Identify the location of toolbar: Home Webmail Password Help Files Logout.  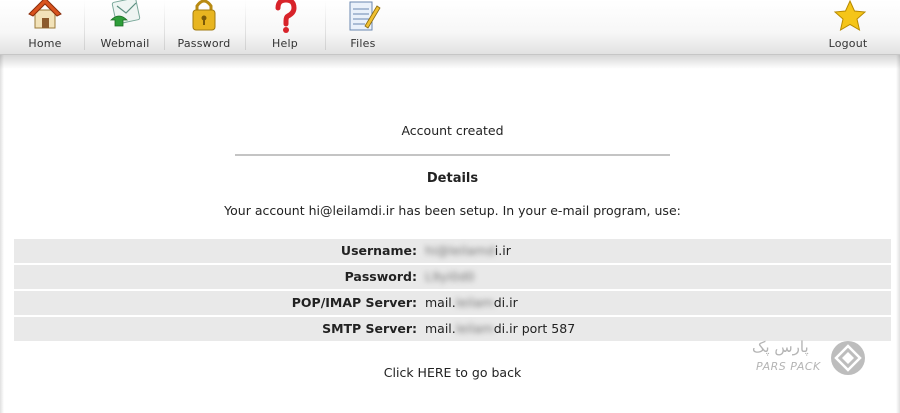
(450, 27).